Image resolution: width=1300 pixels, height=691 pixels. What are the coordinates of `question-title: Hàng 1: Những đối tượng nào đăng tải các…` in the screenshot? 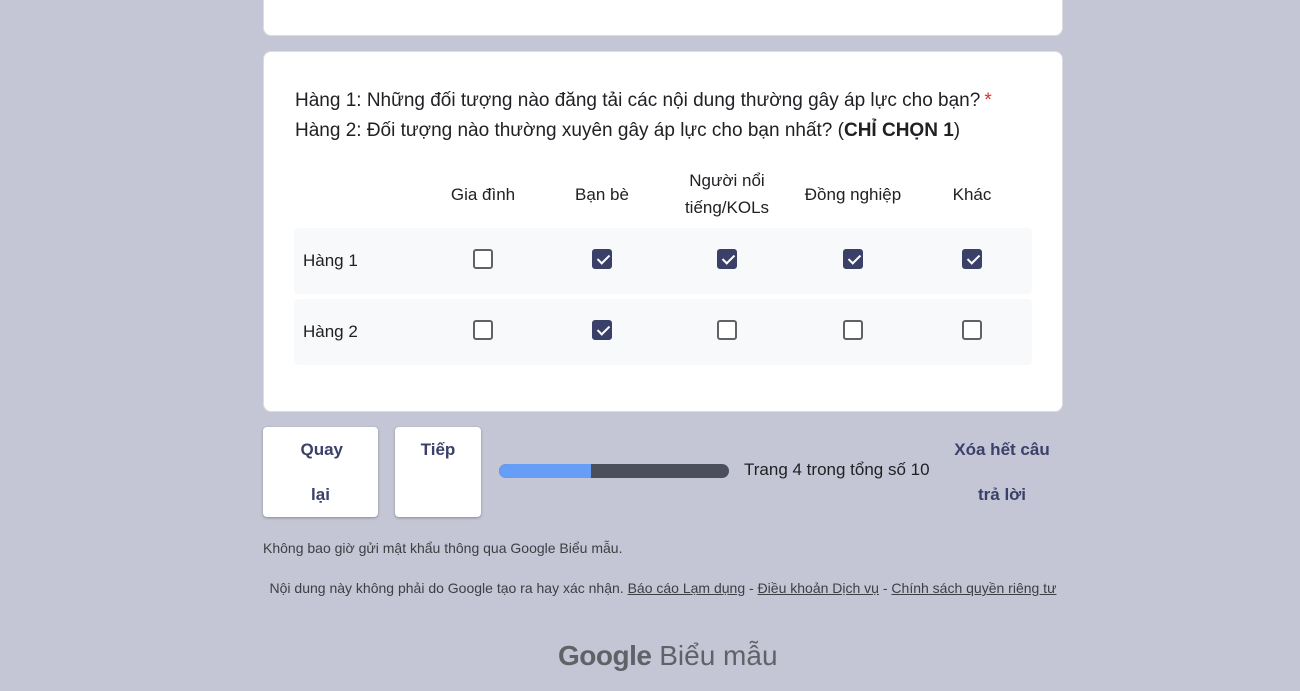 It's located at (643, 116).